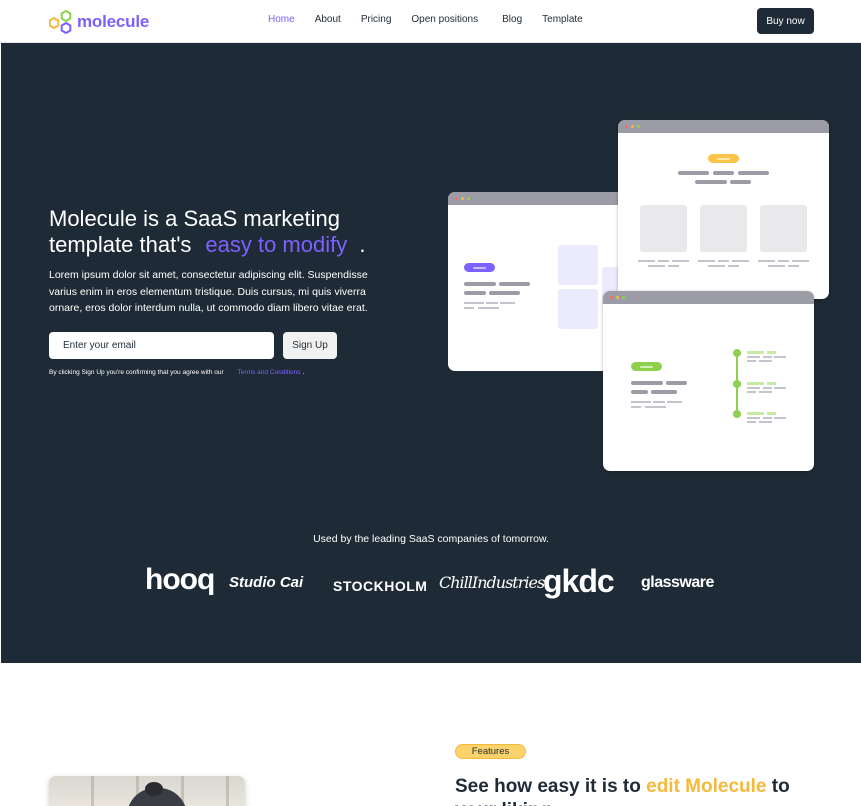  What do you see at coordinates (706, 786) in the screenshot?
I see `features-title-accent: edit Molecule` at bounding box center [706, 786].